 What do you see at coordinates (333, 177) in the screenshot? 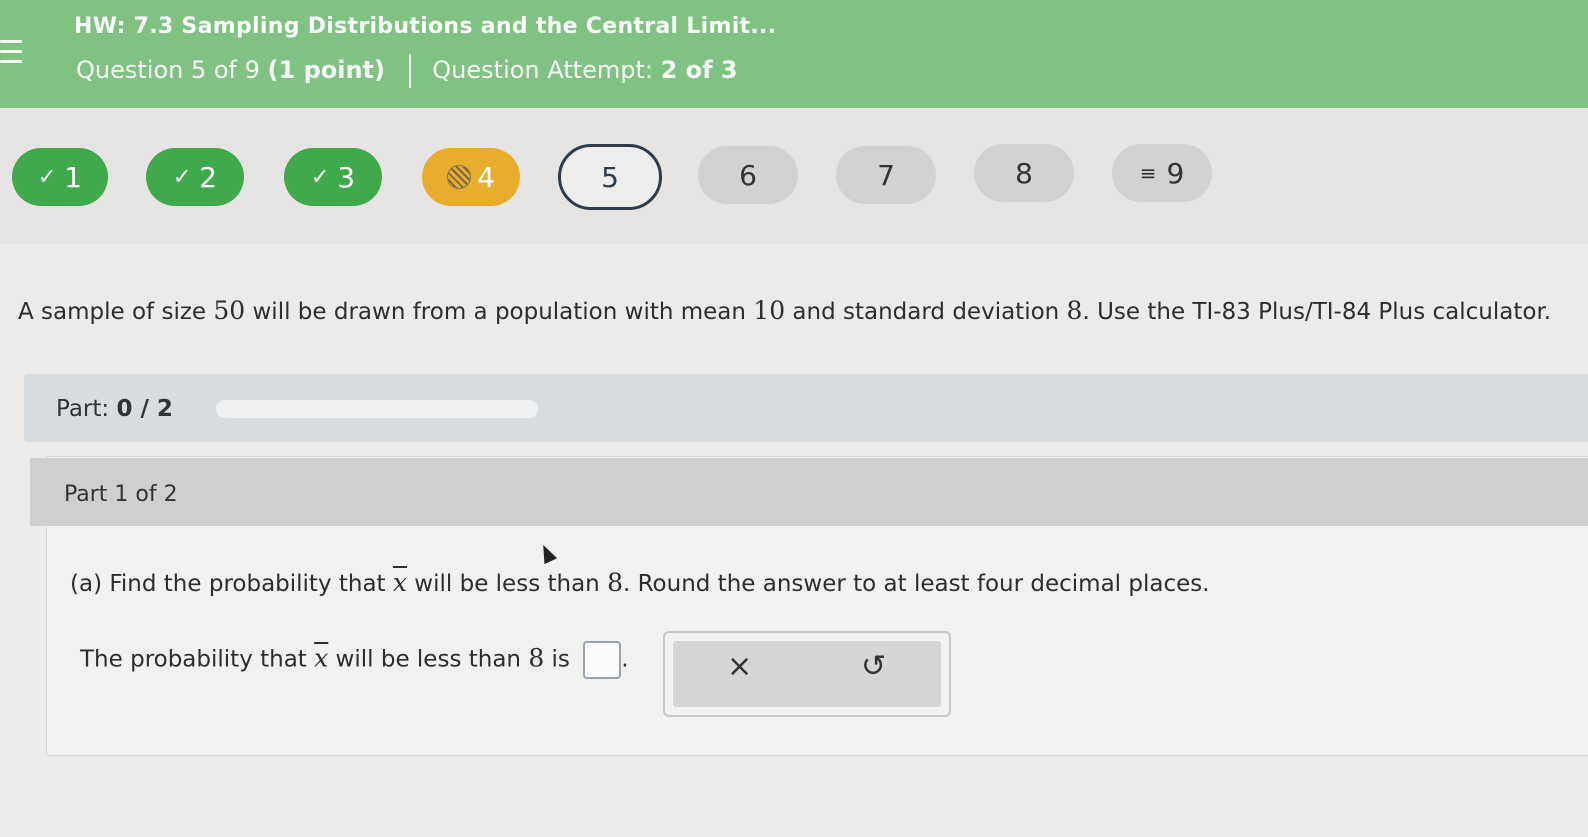
I see `question-button-3: ✓ 3` at bounding box center [333, 177].